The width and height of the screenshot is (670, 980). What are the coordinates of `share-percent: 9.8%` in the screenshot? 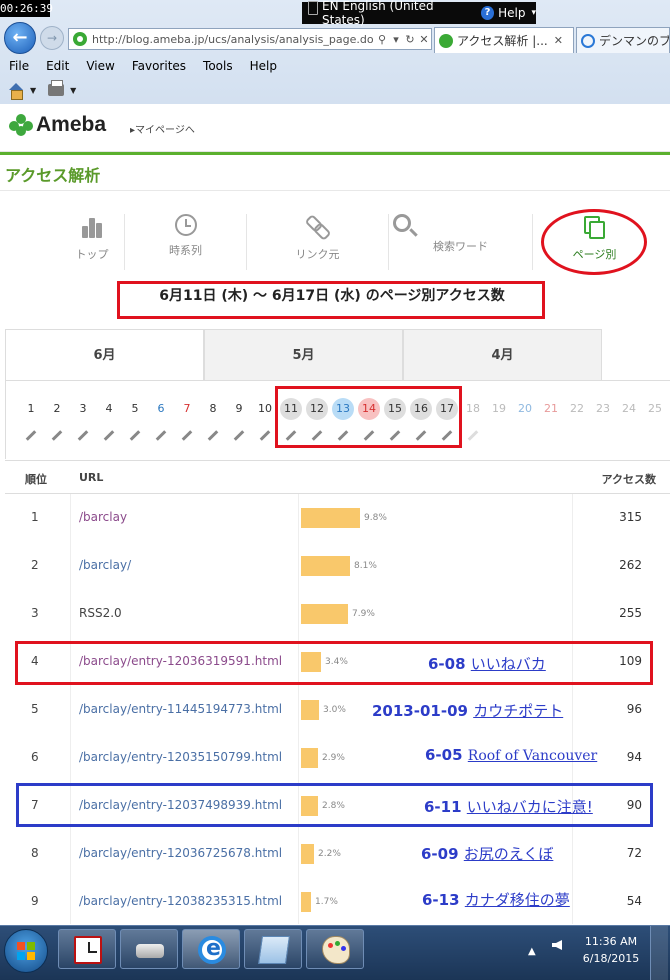 It's located at (375, 518).